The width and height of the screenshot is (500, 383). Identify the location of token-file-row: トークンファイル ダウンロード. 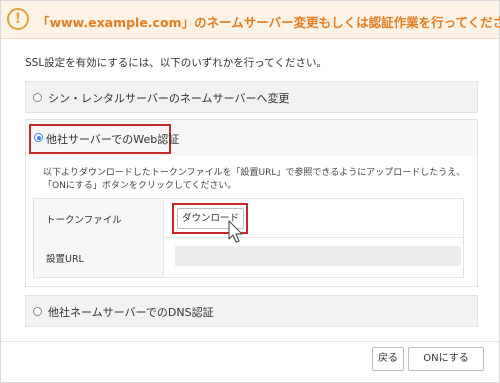
(248, 218).